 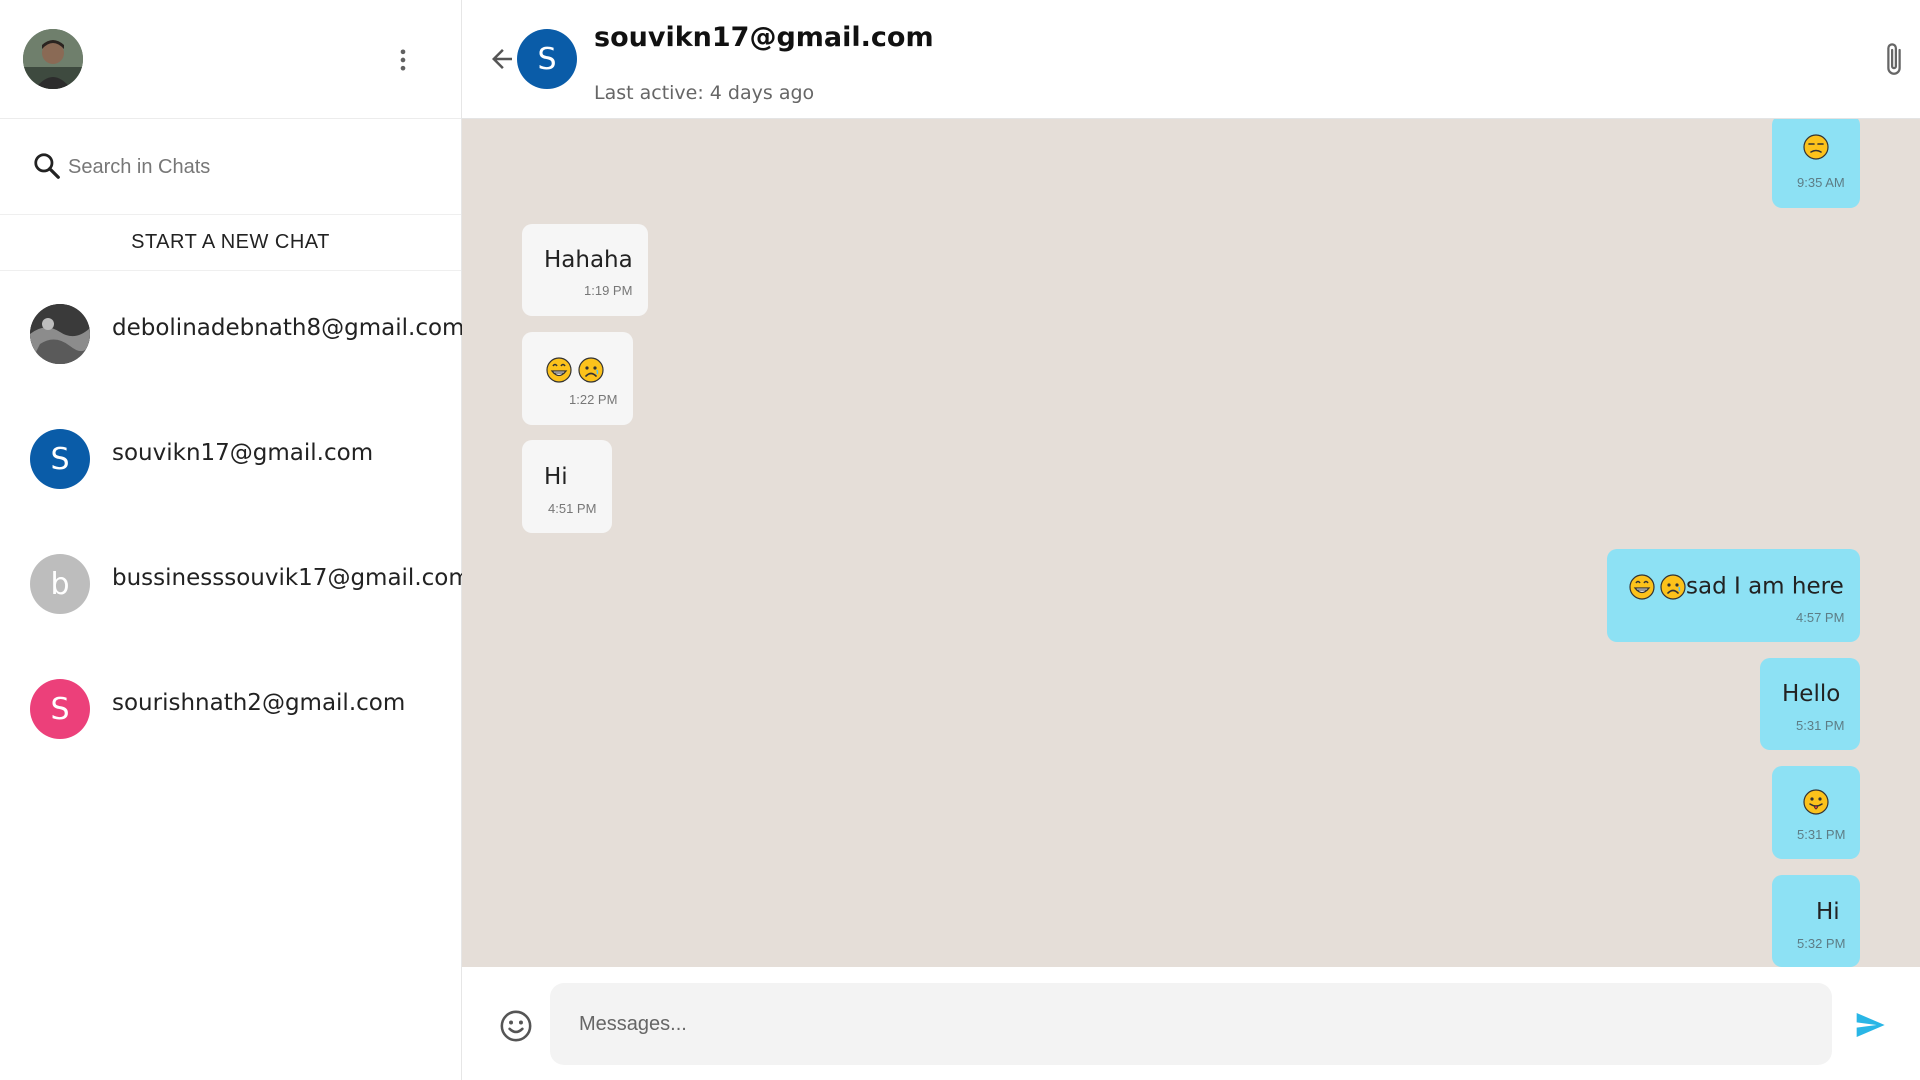 I want to click on message-bubble-outgoing: 5:31 PM, so click(x=1816, y=812).